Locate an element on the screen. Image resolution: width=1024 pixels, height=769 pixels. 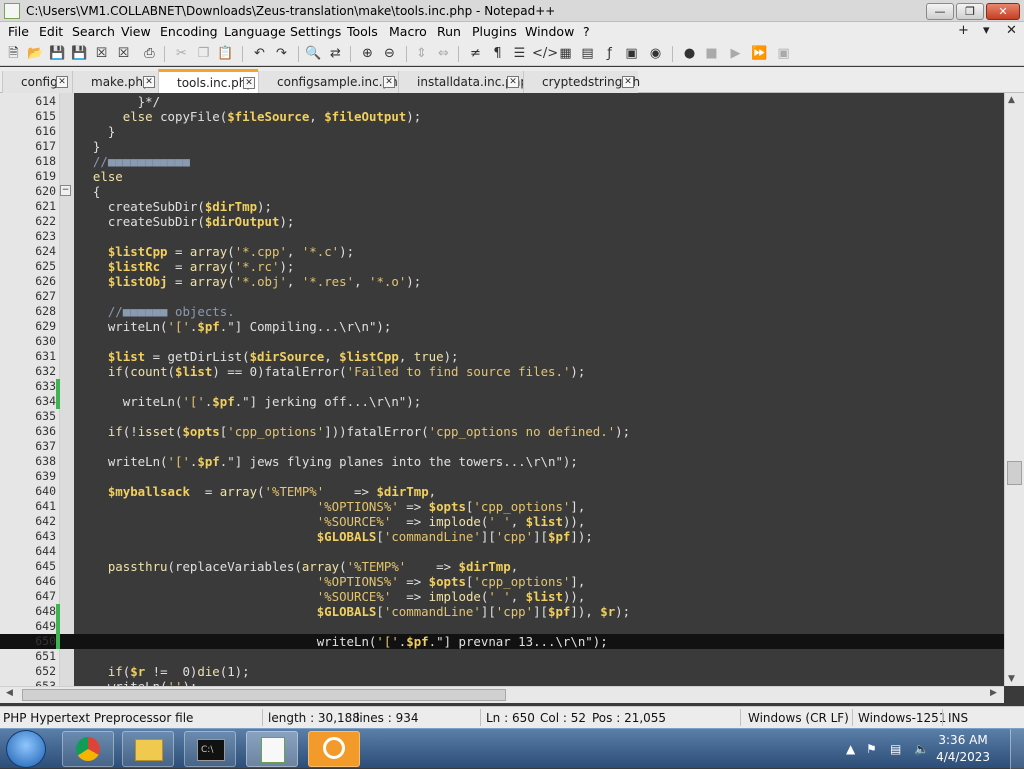
code-text: $myballsack = array('%TEMP%' => $dirTmp, is located at coordinates (257, 491).